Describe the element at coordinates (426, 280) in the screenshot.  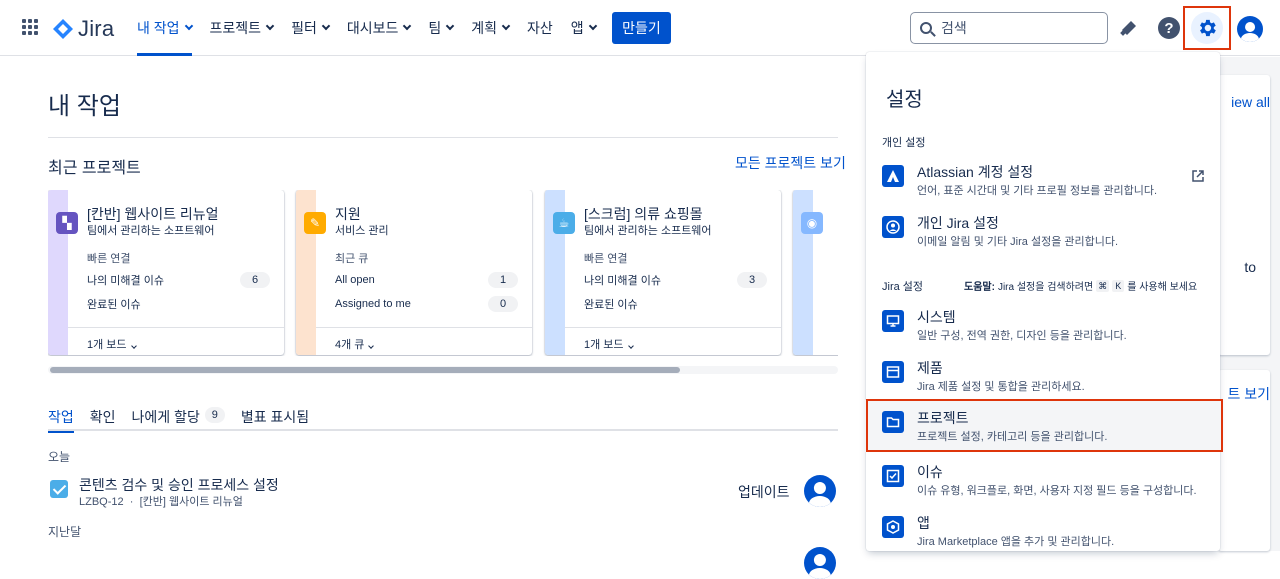
I see `quick-link: All open 1` at that location.